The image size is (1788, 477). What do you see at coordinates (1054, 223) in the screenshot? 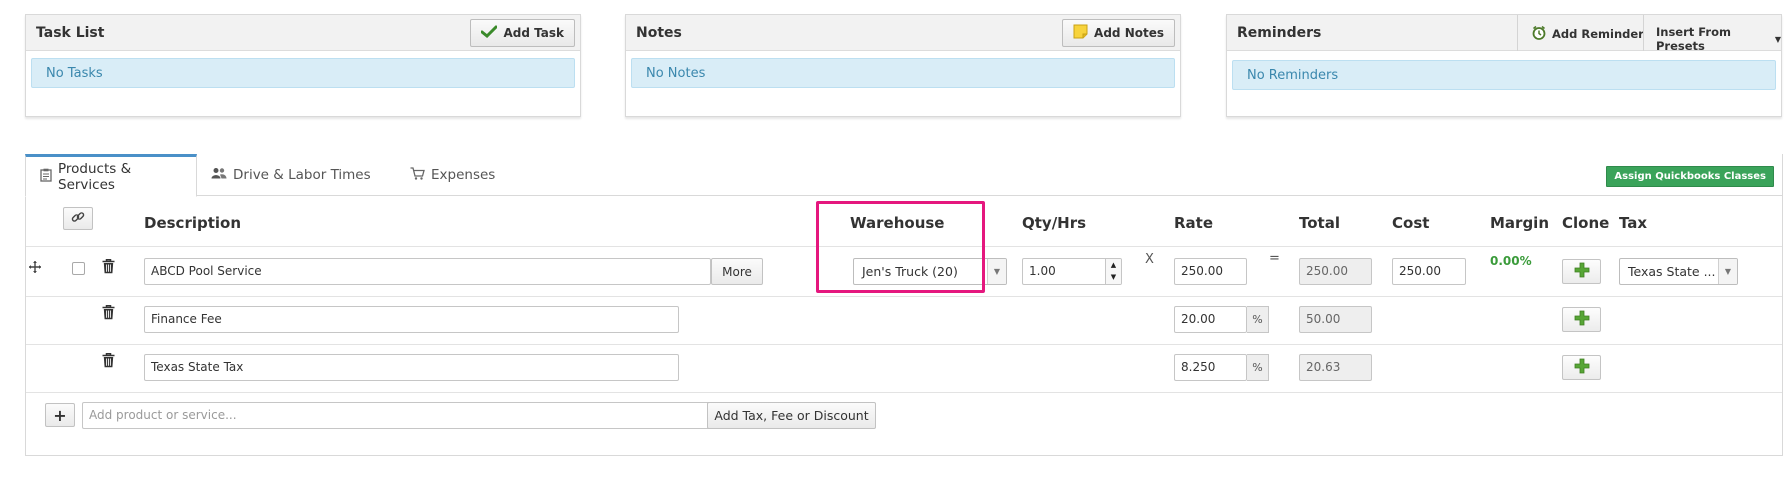
I see `column-qty-hrs: Qty/Hrs` at bounding box center [1054, 223].